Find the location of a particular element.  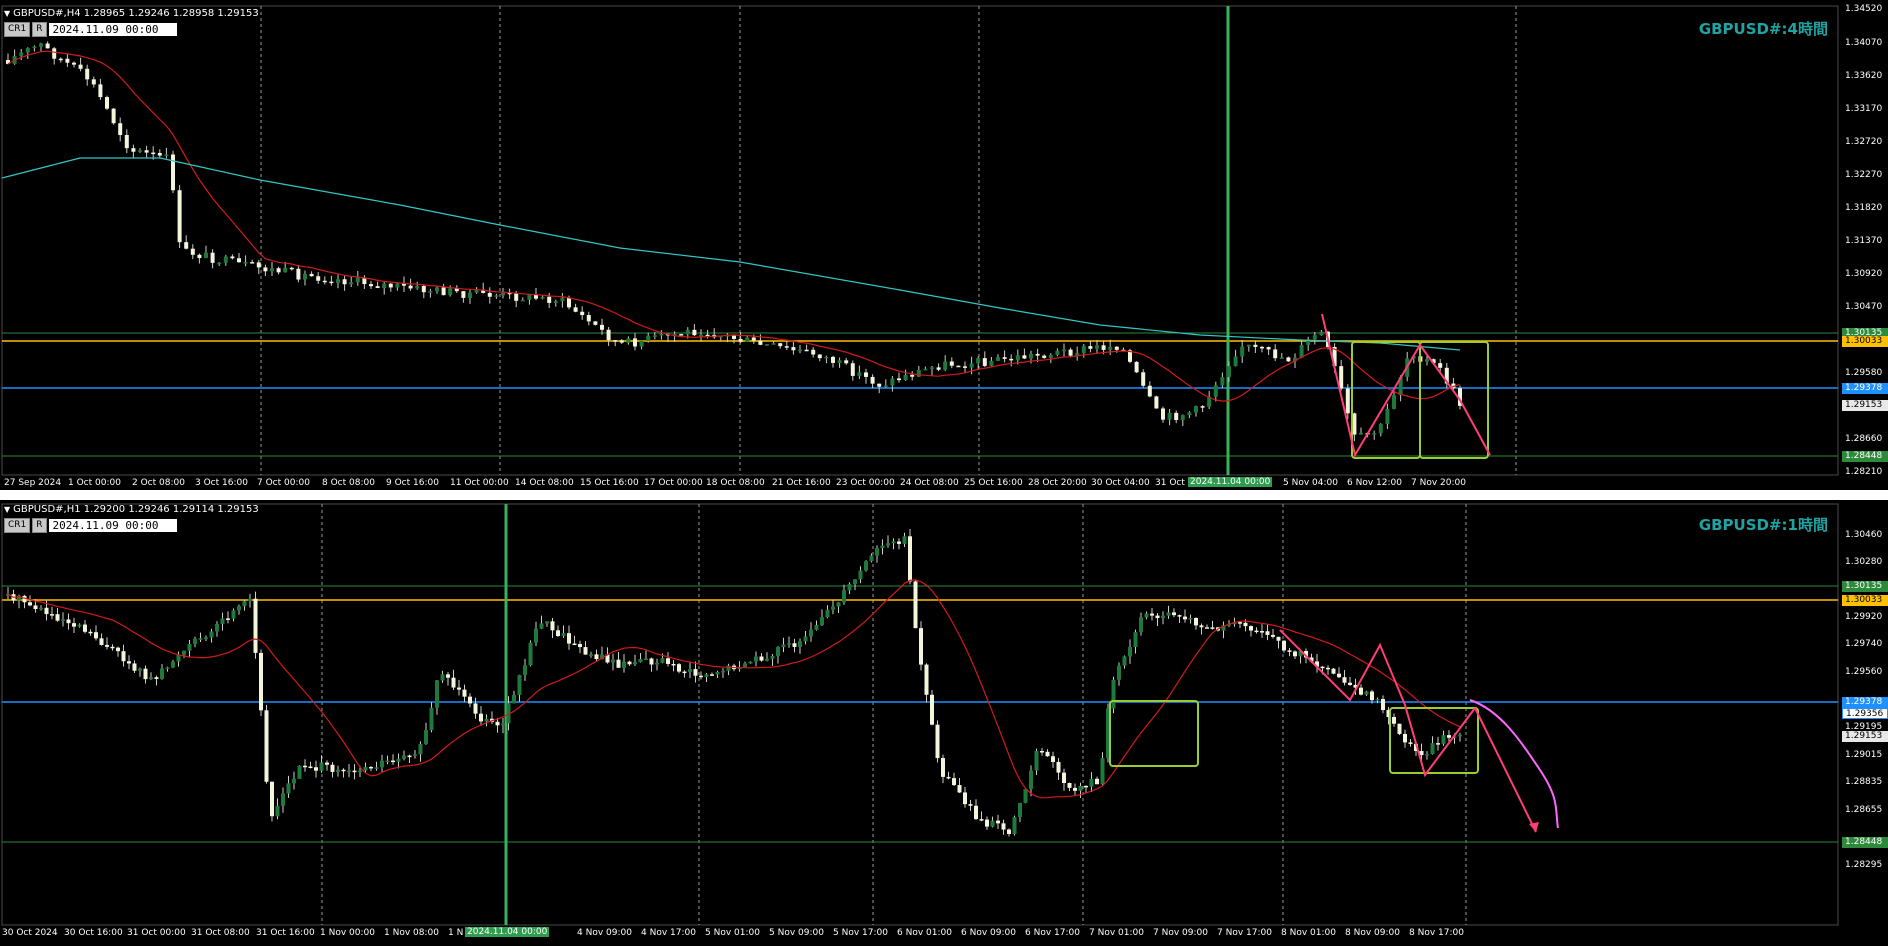

time-axis-label: 28 Oct 20:00 is located at coordinates (1057, 483).